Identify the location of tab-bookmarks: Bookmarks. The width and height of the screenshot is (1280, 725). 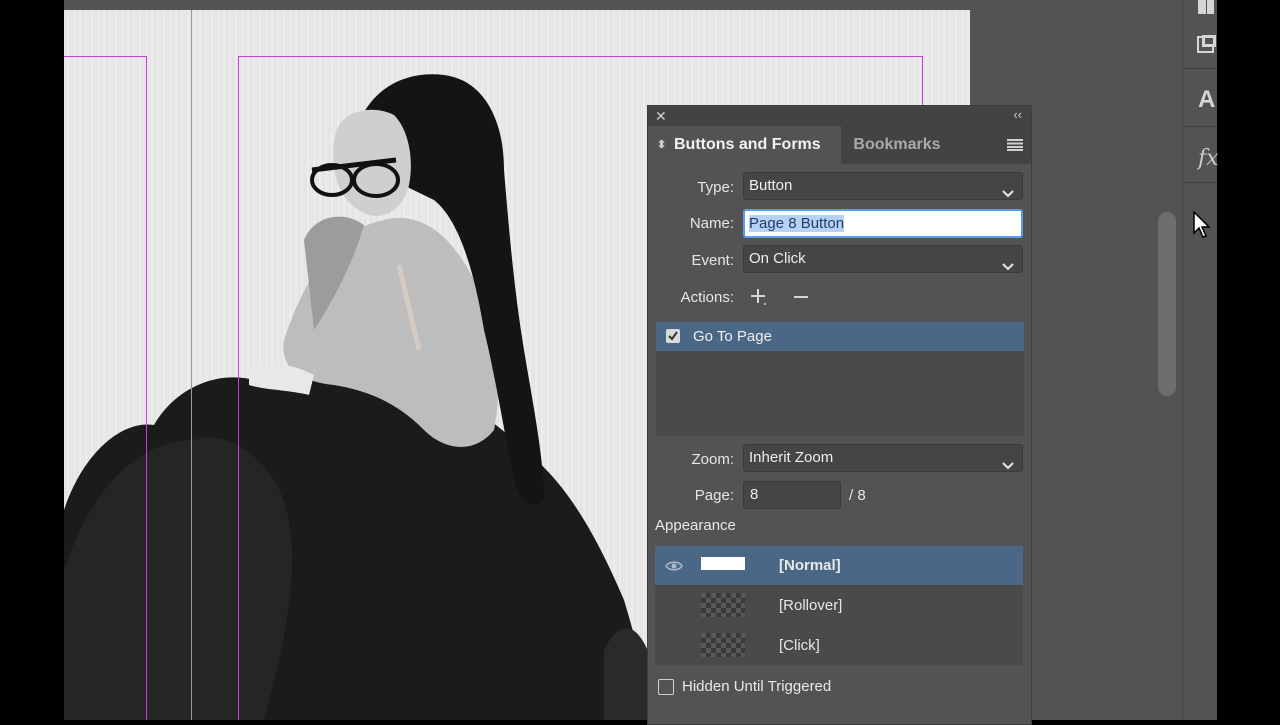
(897, 145).